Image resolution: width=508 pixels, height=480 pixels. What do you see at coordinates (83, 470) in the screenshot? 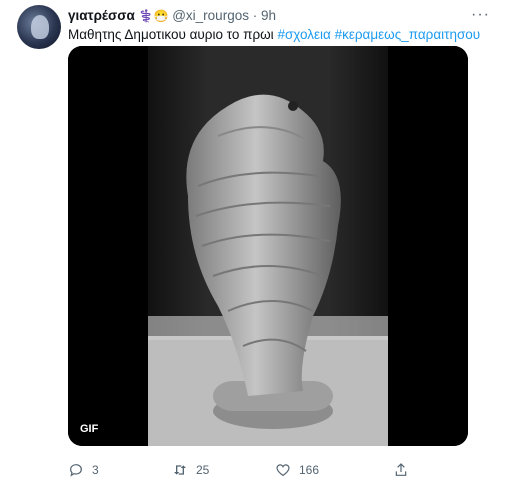
I see `reply-button: 3` at bounding box center [83, 470].